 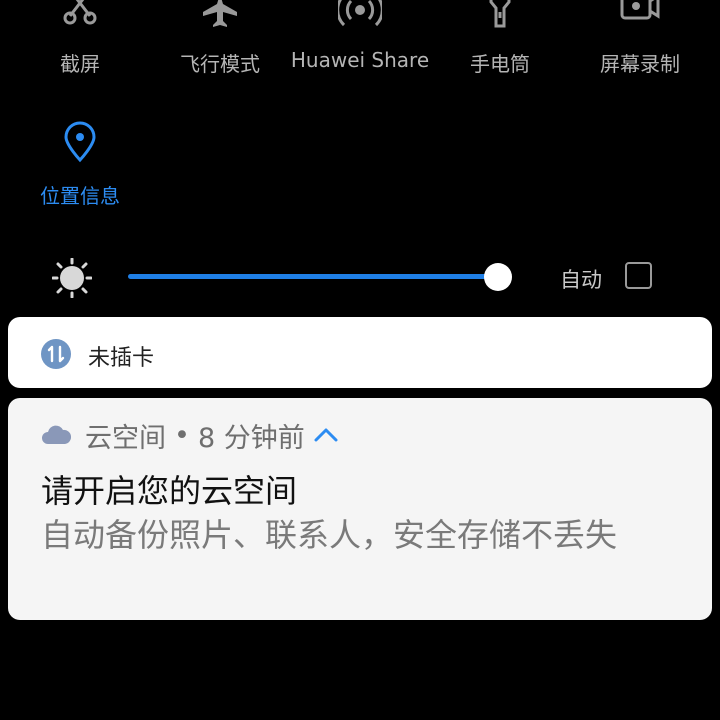 What do you see at coordinates (360, 60) in the screenshot?
I see `tile-huawei-share-label: Huawei Share` at bounding box center [360, 60].